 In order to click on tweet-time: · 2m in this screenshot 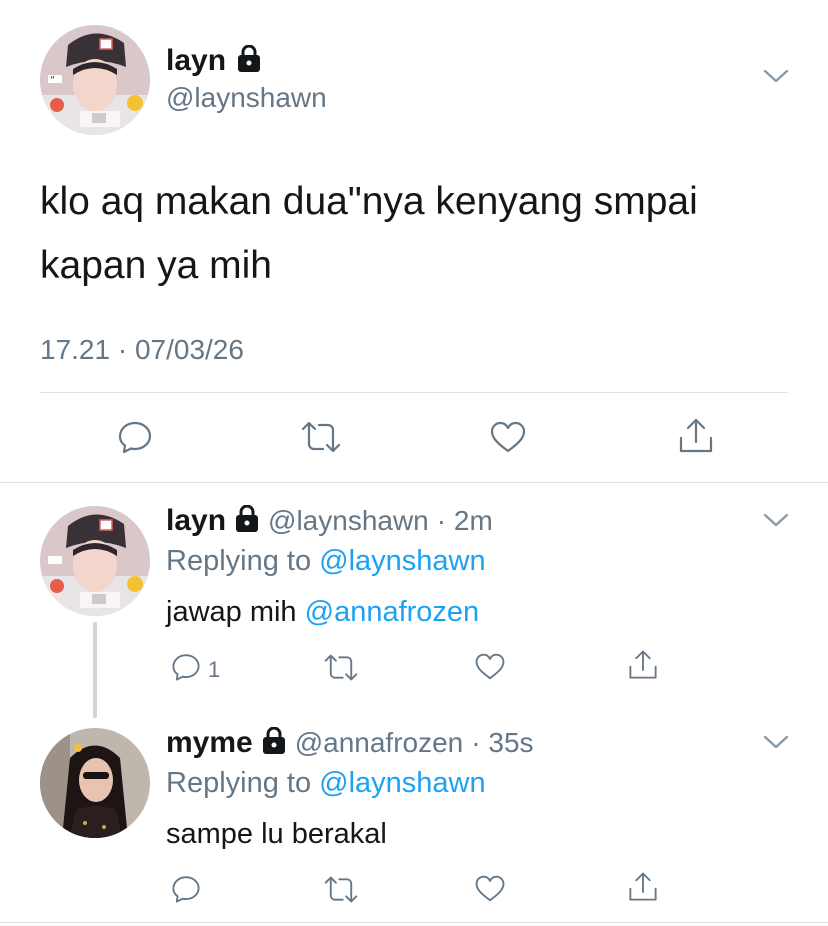, I will do `click(465, 521)`.